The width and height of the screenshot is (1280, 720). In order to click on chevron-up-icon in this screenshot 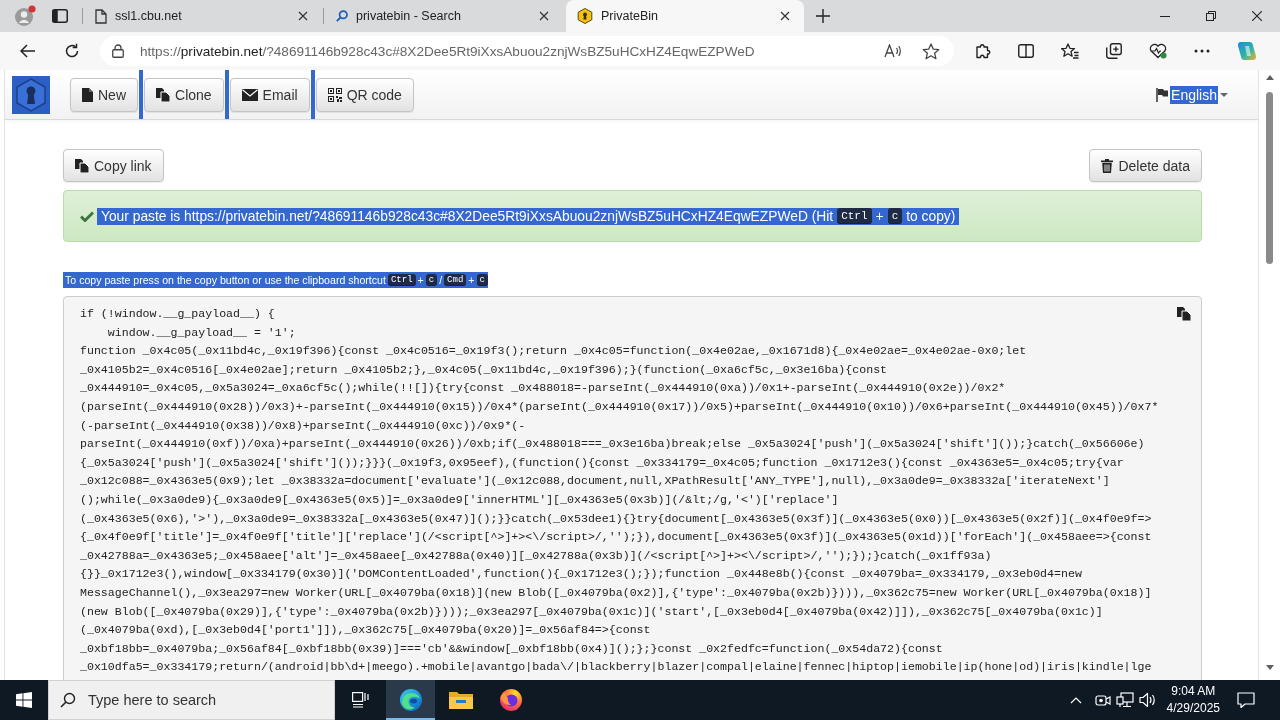, I will do `click(1075, 700)`.